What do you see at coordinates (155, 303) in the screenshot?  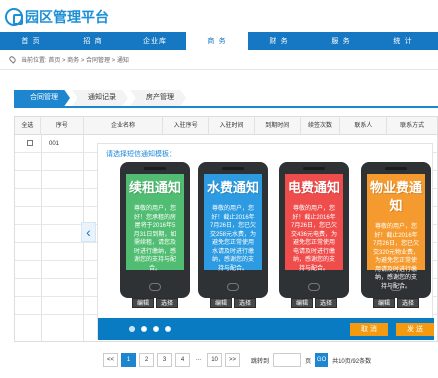 I see `template-actions-renewal: 编辑 选择` at bounding box center [155, 303].